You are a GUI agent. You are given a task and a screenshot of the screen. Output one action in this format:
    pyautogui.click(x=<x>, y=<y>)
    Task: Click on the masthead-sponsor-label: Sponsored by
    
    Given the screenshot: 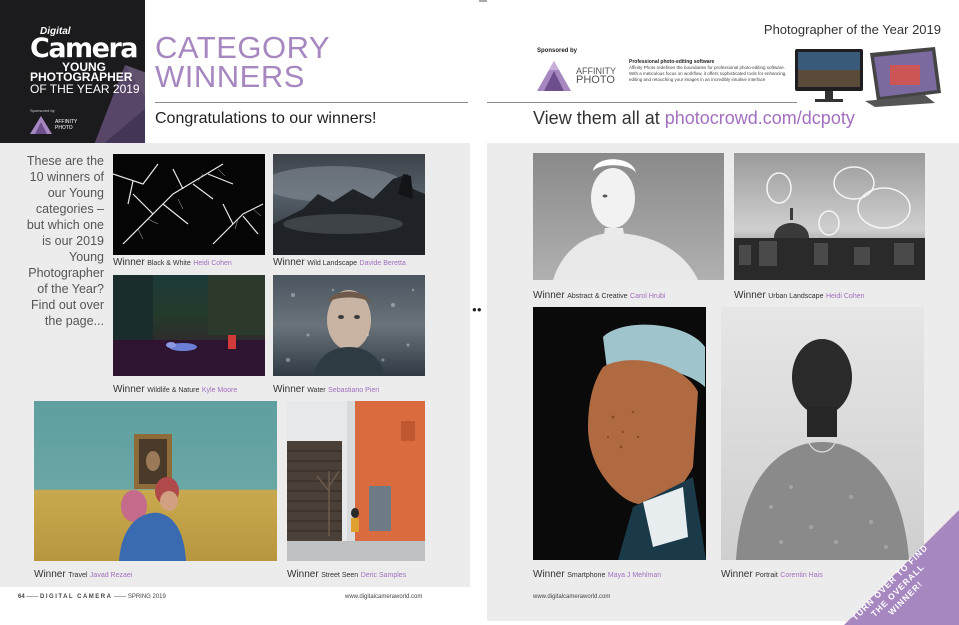 What is the action you would take?
    pyautogui.click(x=42, y=110)
    